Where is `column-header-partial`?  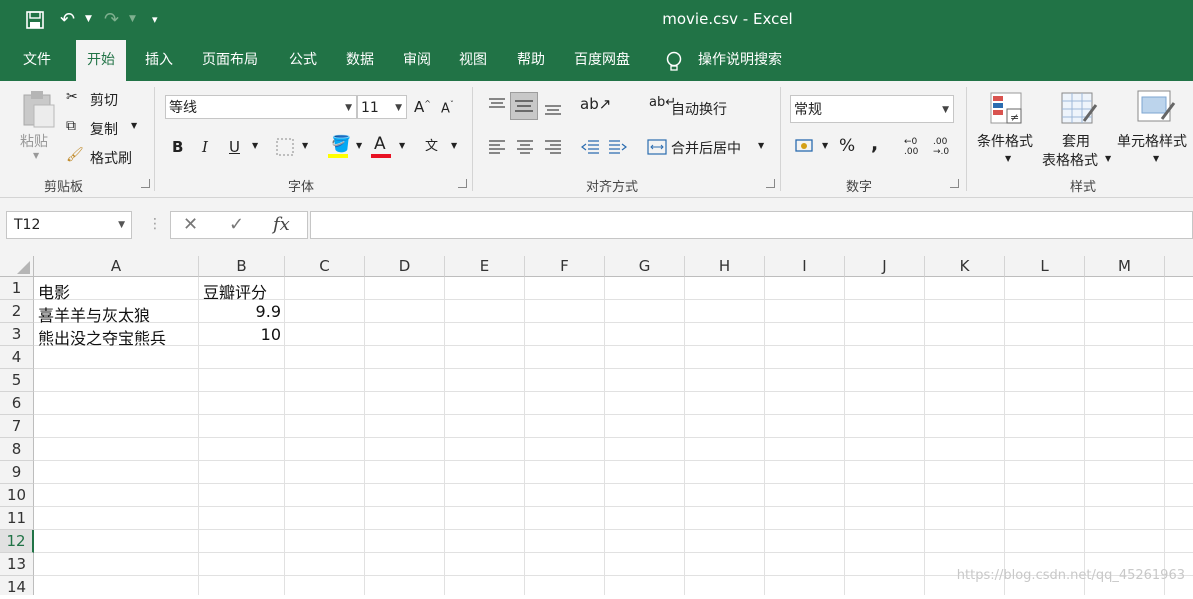 column-header-partial is located at coordinates (1179, 266).